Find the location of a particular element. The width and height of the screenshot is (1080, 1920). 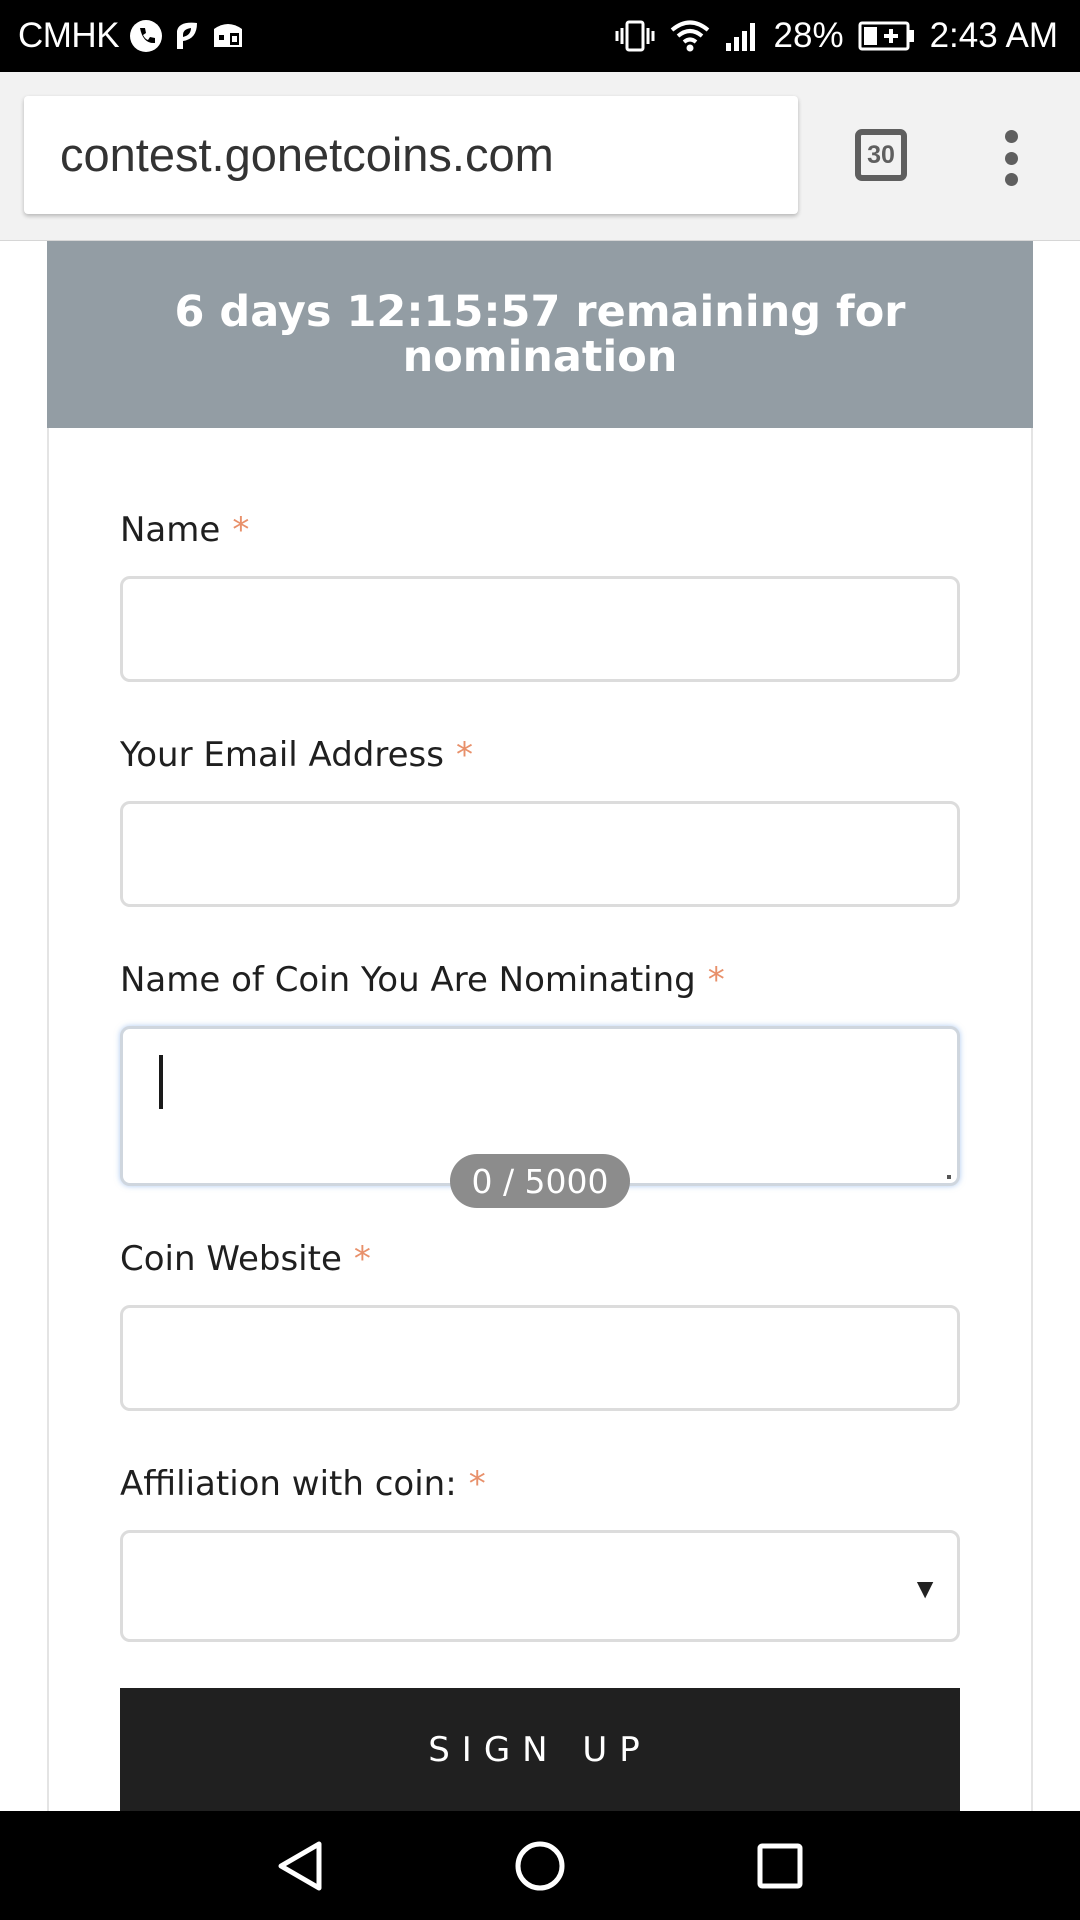

signal-icon is located at coordinates (742, 36).